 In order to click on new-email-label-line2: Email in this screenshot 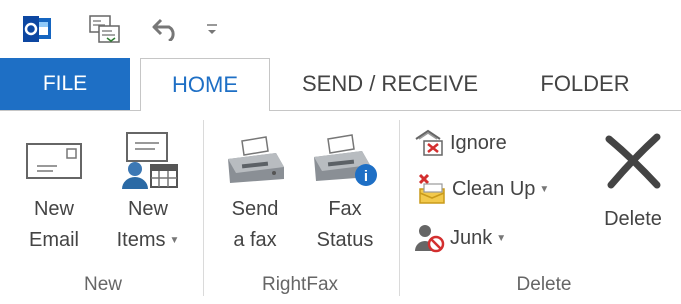, I will do `click(53, 240)`.